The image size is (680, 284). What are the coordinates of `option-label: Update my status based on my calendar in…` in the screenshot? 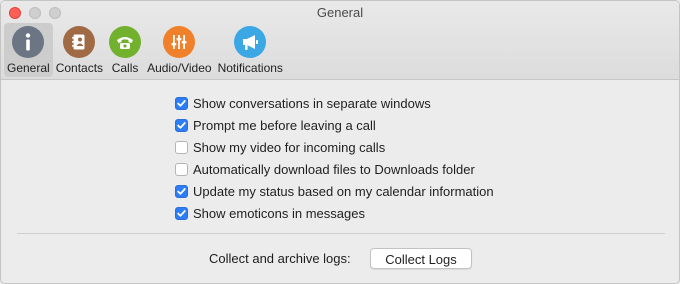 It's located at (343, 191).